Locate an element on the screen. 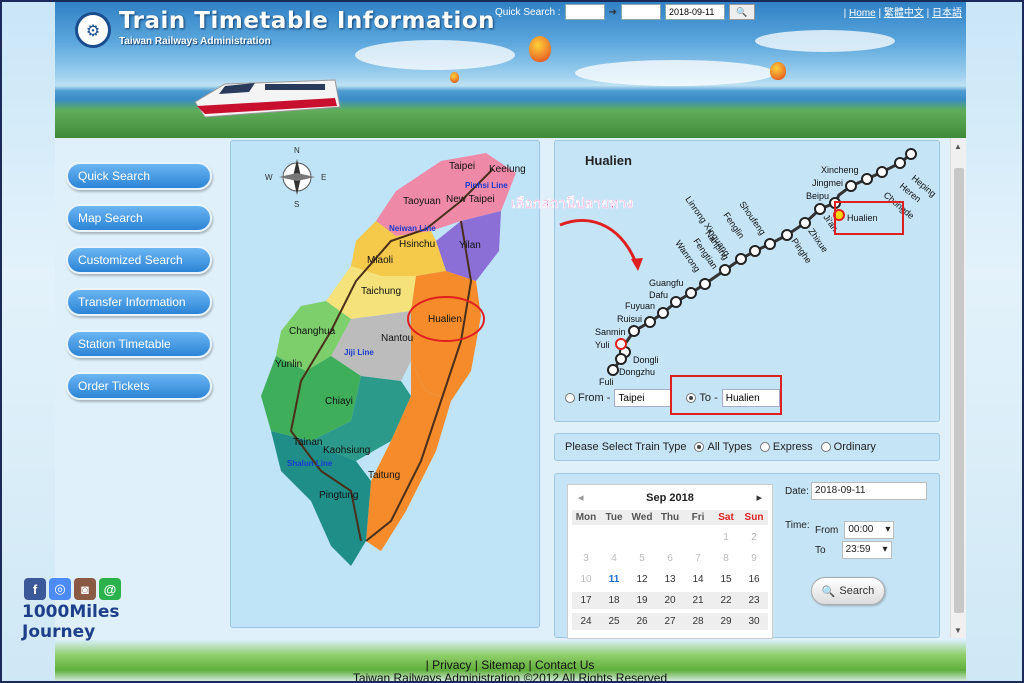 This screenshot has width=1024, height=683. calendar-day: 18 is located at coordinates (614, 600).